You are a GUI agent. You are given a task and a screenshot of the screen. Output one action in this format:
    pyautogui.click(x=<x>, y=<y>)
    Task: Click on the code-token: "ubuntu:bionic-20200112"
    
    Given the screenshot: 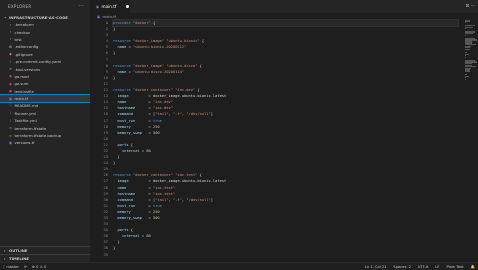 What is the action you would take?
    pyautogui.click(x=159, y=47)
    